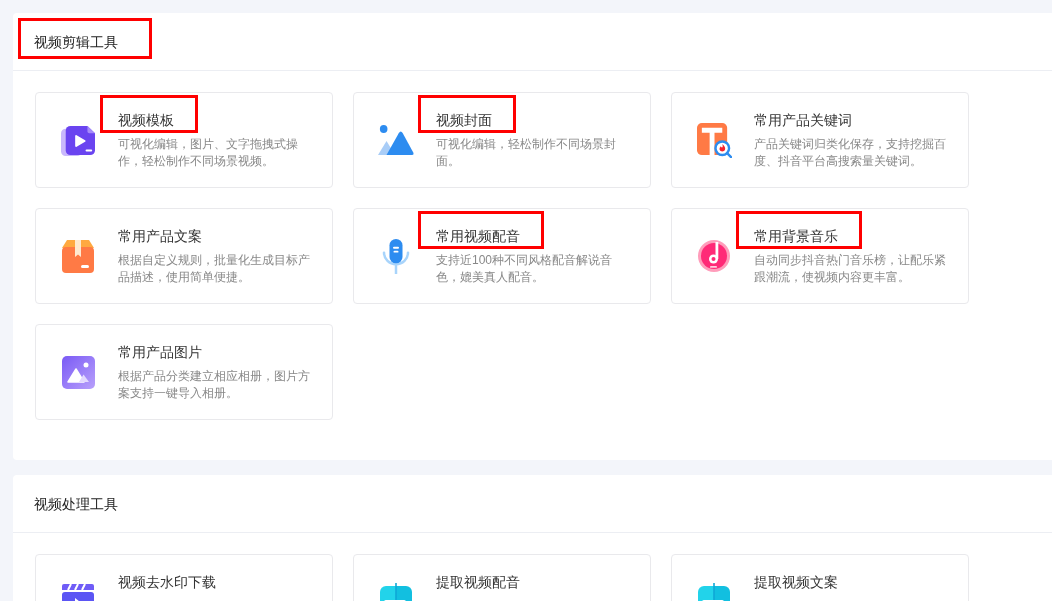  What do you see at coordinates (214, 385) in the screenshot?
I see `card-description: 根据产品分类建立相应相册，图片方案支持一键导入相册。` at bounding box center [214, 385].